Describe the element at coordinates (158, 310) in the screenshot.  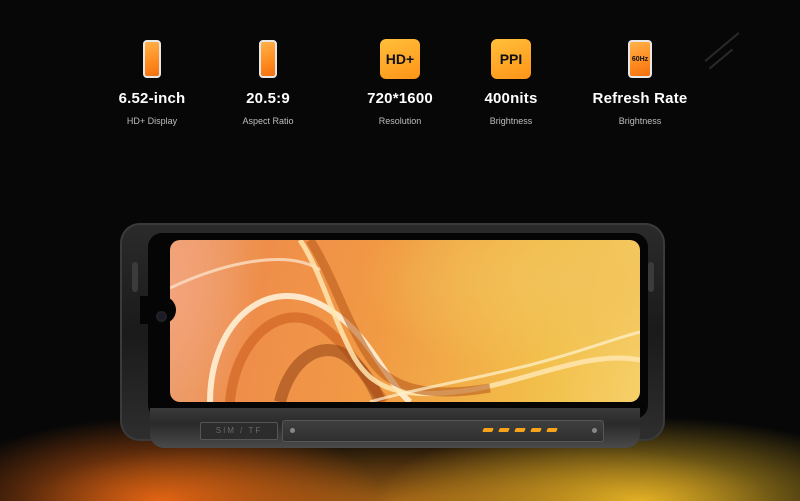
I see `screen-notch` at that location.